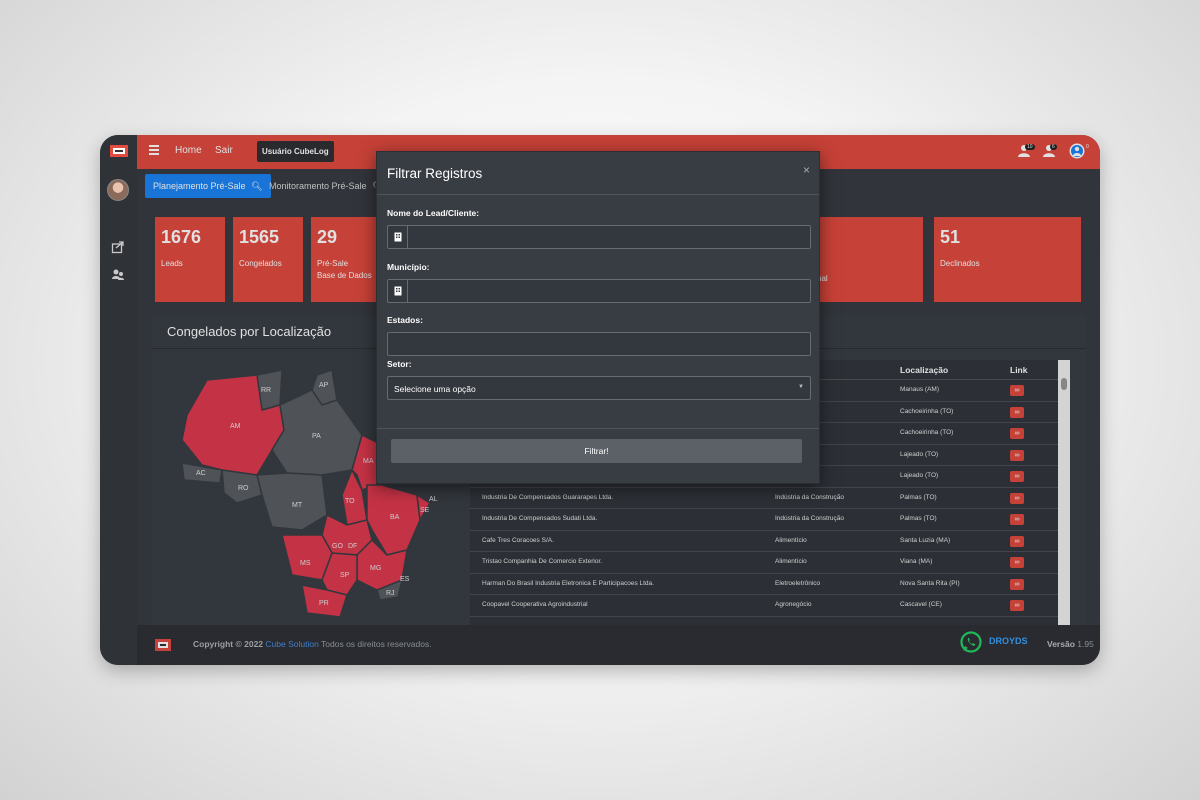 Image resolution: width=1200 pixels, height=800 pixels. Describe the element at coordinates (118, 400) in the screenshot. I see `sidebar` at that location.